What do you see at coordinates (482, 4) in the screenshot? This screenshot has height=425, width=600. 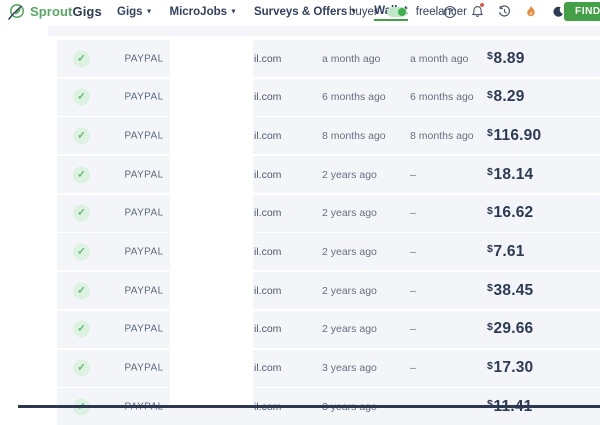 I see `notification-dot` at bounding box center [482, 4].